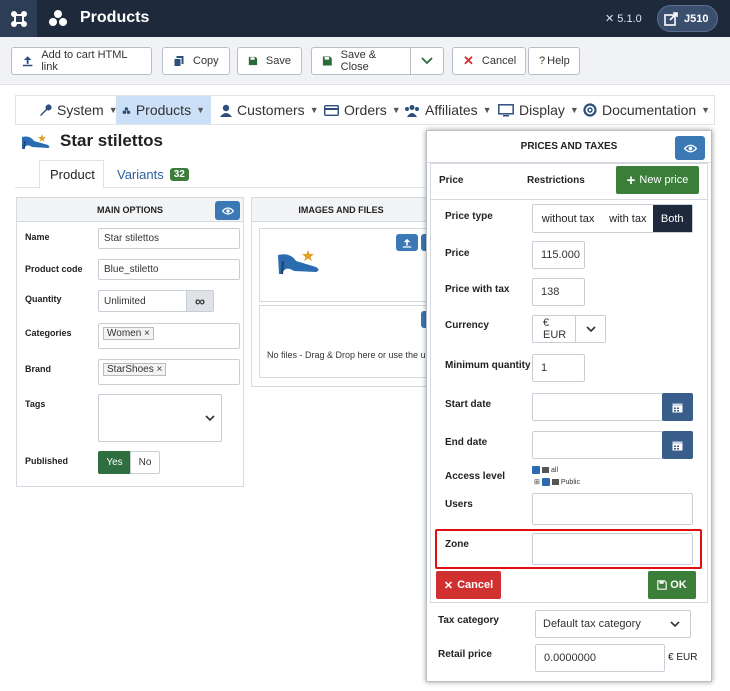 The width and height of the screenshot is (730, 691). What do you see at coordinates (114, 462) in the screenshot?
I see `published-yes-button: Yes` at bounding box center [114, 462].